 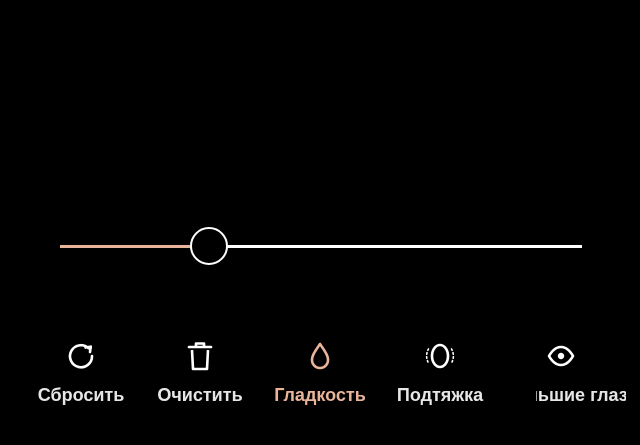 I want to click on intensity-slider, so click(x=321, y=246).